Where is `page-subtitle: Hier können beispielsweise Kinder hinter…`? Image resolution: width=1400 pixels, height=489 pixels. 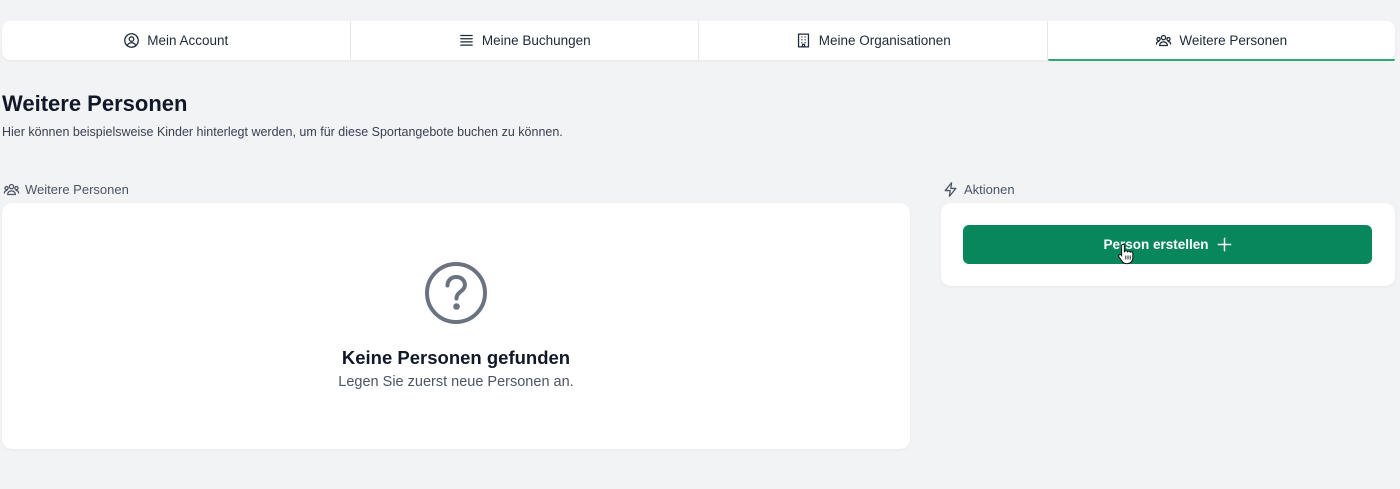 page-subtitle: Hier können beispielsweise Kinder hinter… is located at coordinates (282, 132).